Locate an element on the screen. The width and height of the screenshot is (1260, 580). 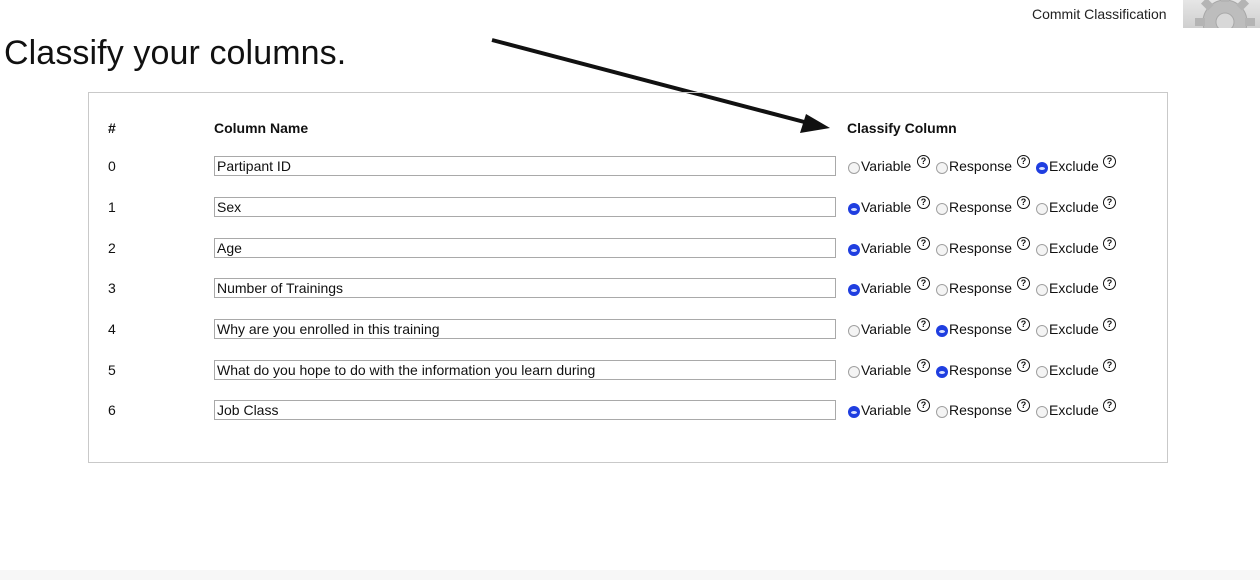
row-index: 0 is located at coordinates (112, 166).